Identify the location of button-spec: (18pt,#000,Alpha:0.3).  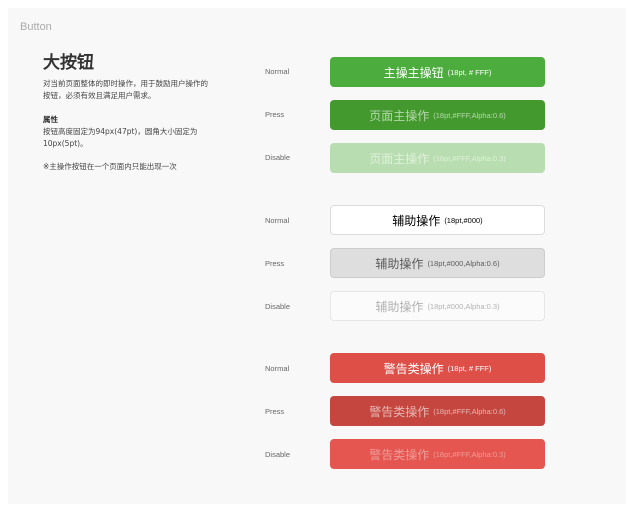
(463, 306).